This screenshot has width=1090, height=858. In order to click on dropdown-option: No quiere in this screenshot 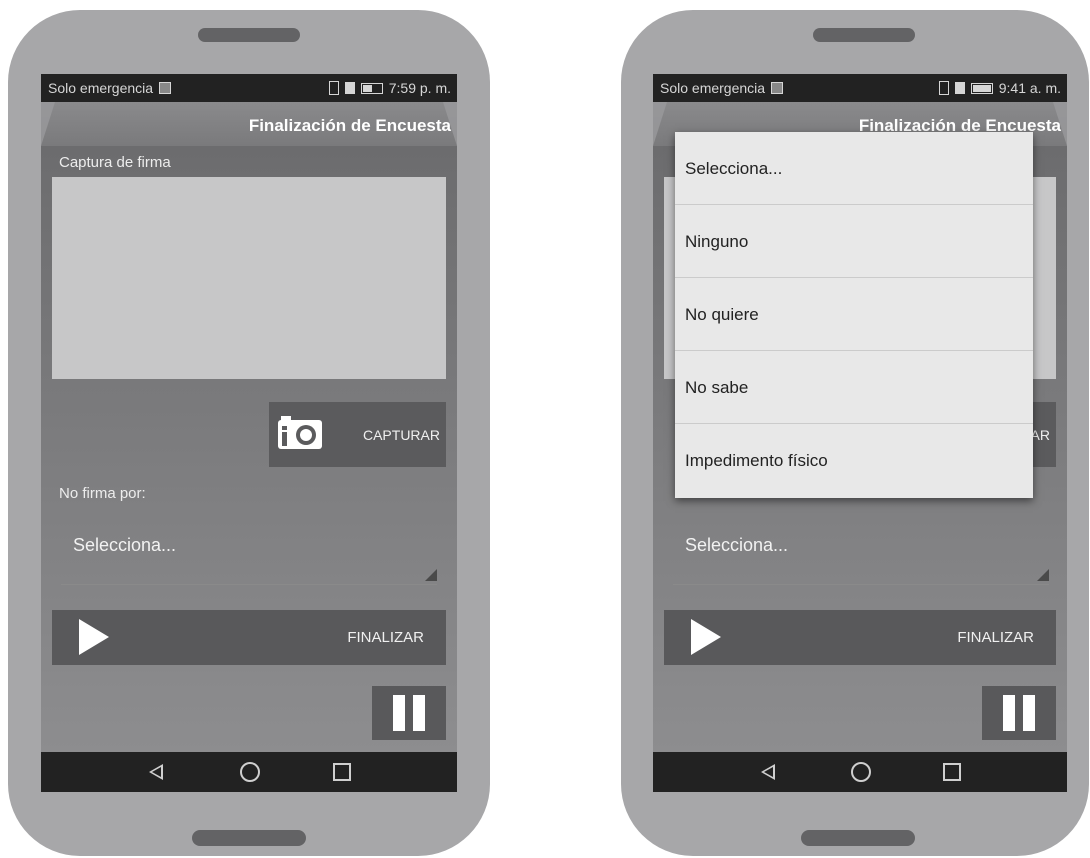, I will do `click(854, 314)`.